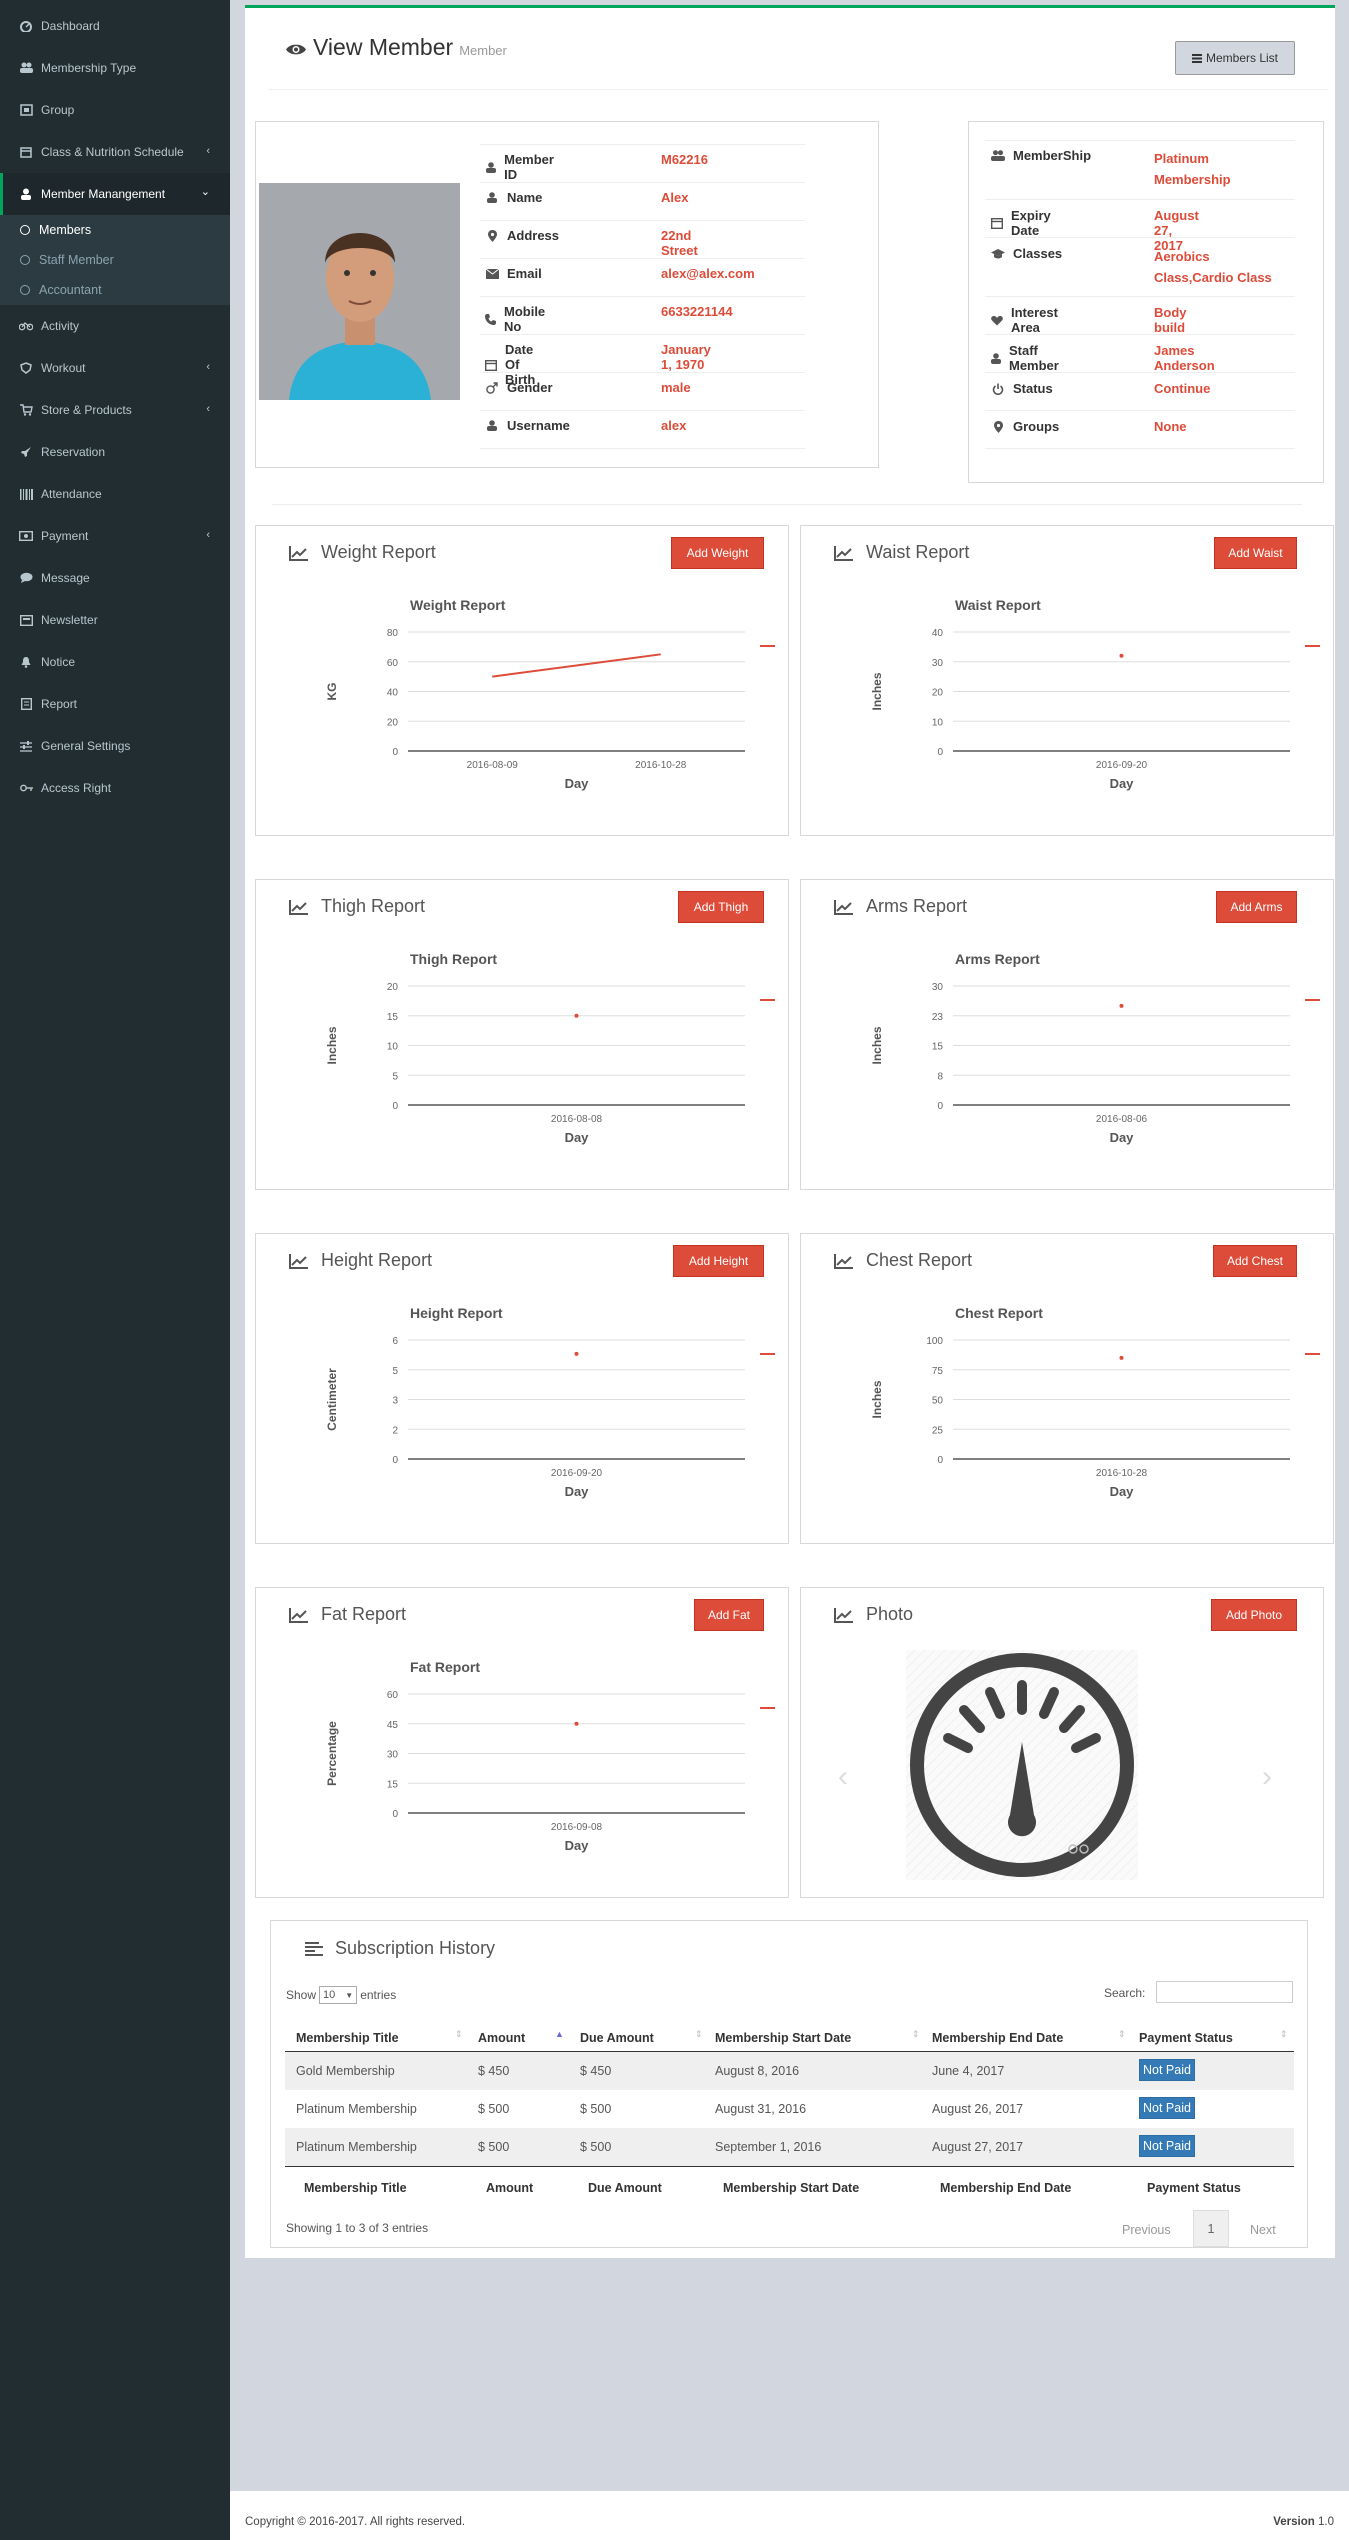 This screenshot has height=2540, width=1349. I want to click on groups-value: None, so click(1170, 426).